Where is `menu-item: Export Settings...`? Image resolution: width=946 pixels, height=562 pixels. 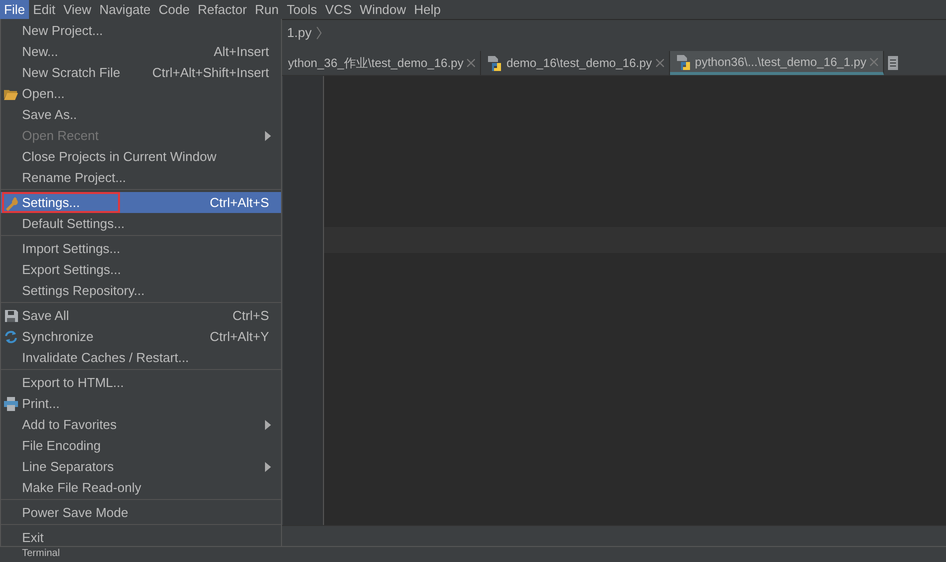
menu-item: Export Settings... is located at coordinates (141, 269).